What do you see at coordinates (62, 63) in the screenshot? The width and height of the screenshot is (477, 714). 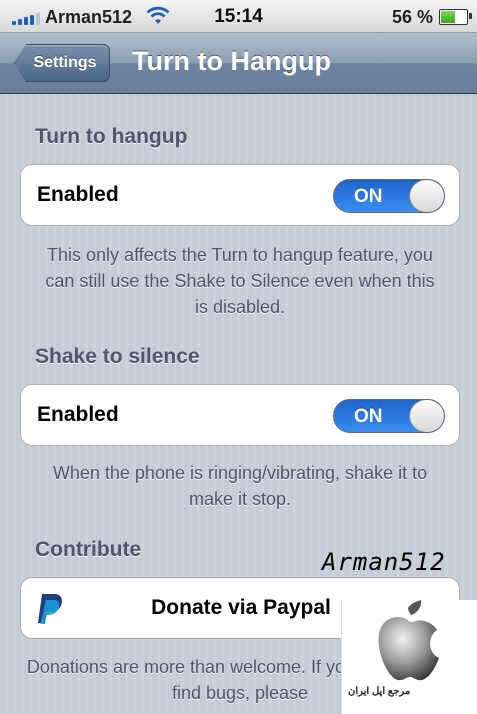 I see `back-button-settings: Settings` at bounding box center [62, 63].